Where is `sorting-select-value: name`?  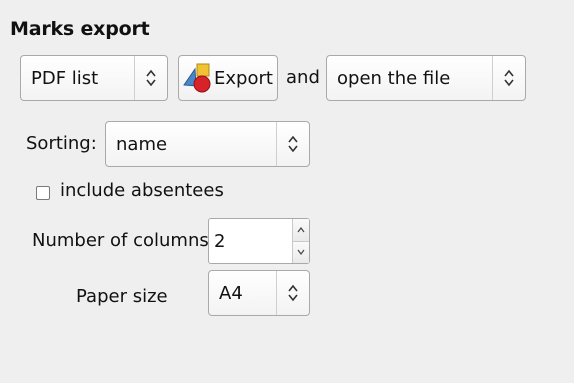
sorting-select-value: name is located at coordinates (142, 144).